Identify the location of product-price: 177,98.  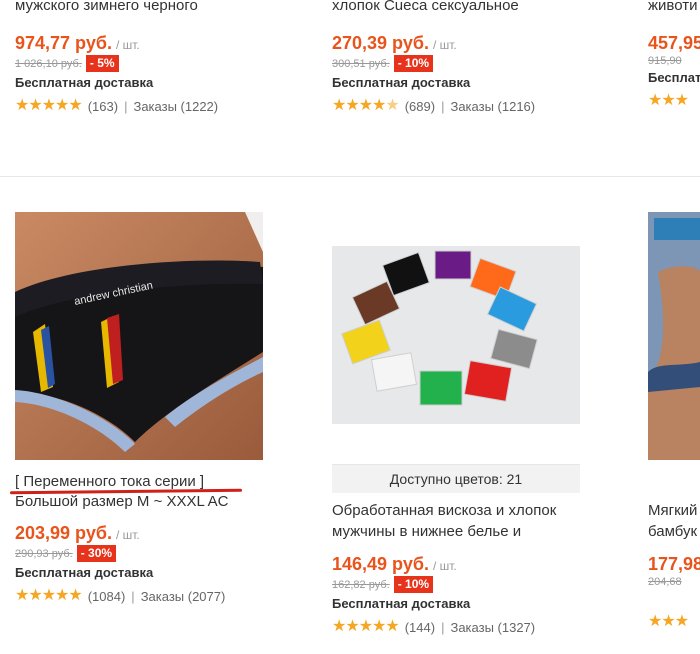
(674, 564).